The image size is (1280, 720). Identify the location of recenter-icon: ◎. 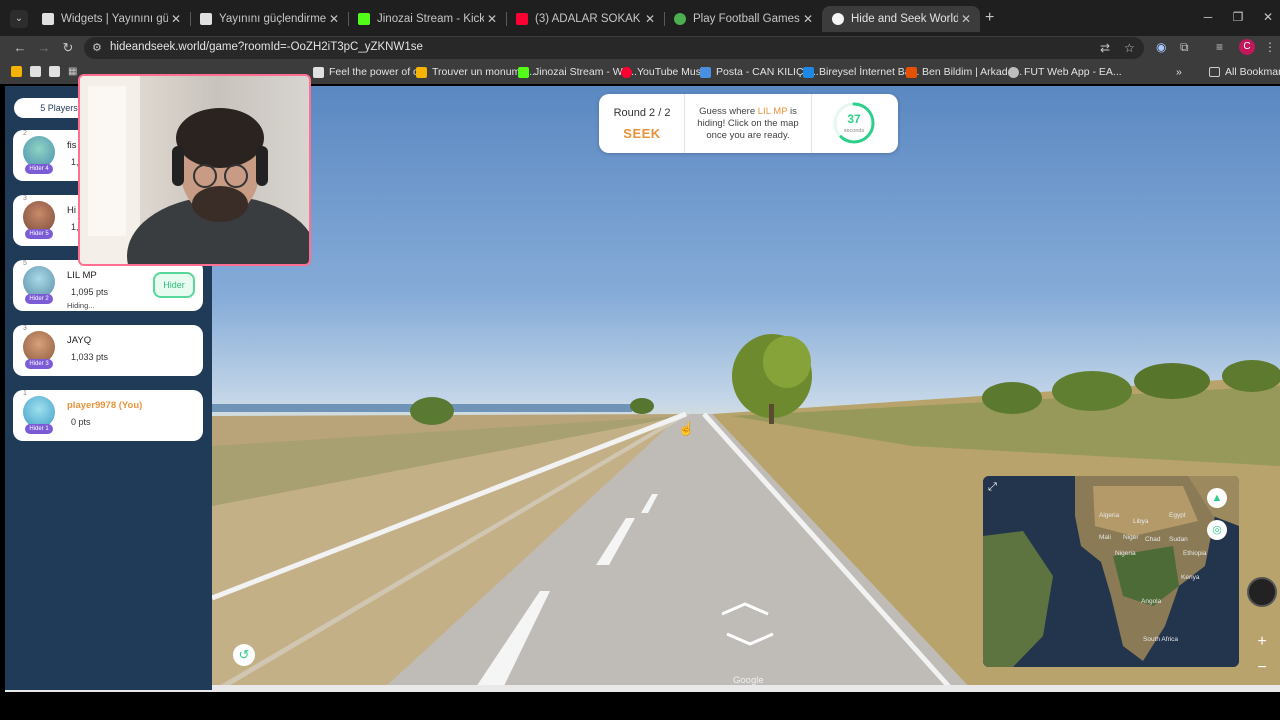
(1217, 530).